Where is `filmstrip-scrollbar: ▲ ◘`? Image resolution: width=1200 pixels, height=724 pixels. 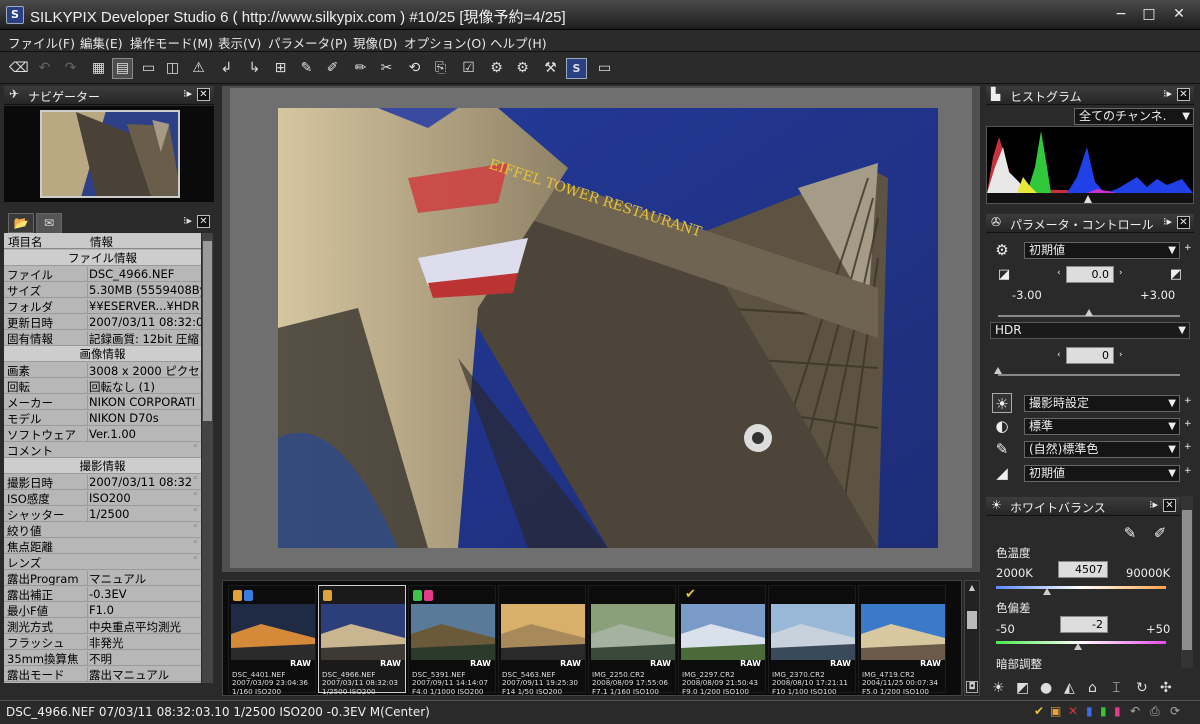
filmstrip-scrollbar: ▲ ◘ is located at coordinates (972, 638).